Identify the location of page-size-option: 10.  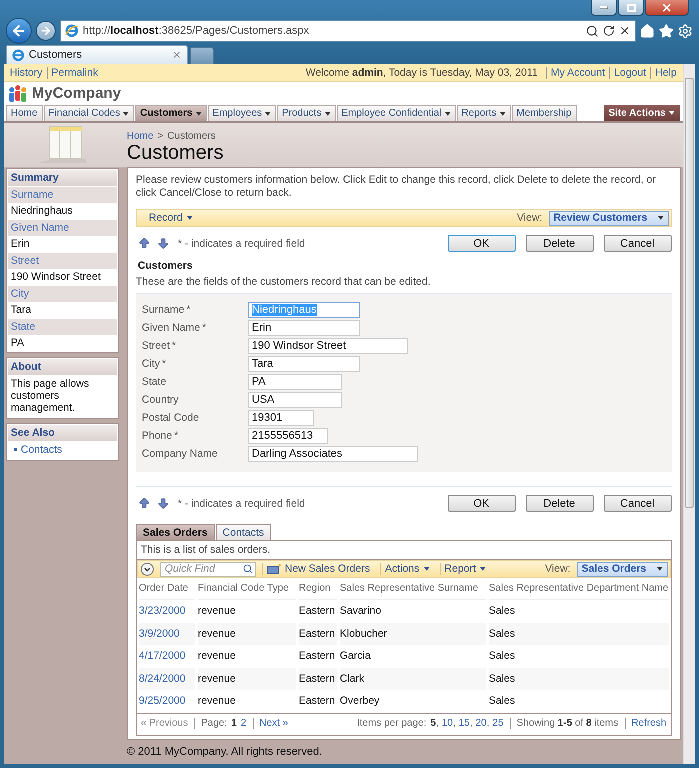
(448, 723).